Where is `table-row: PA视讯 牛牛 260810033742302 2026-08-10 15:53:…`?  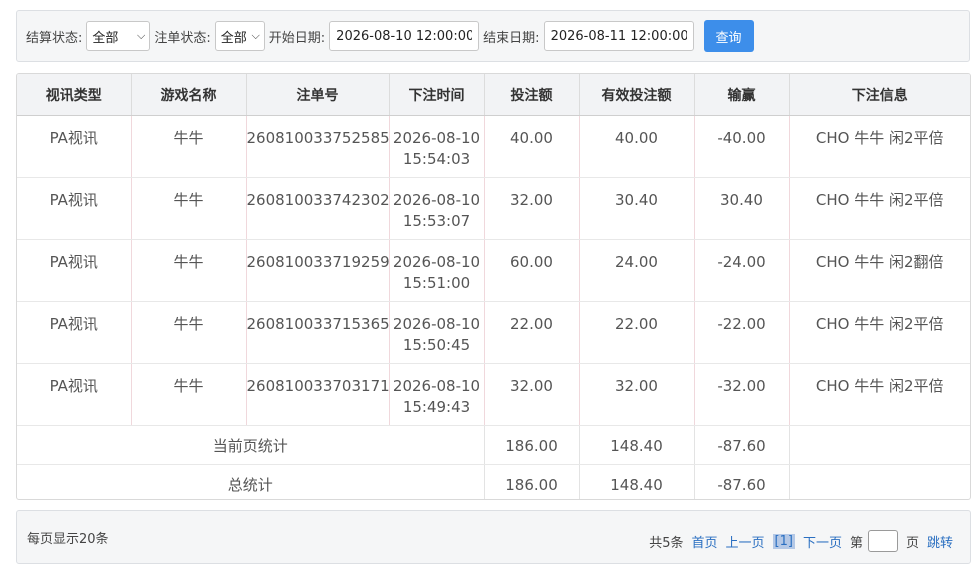 table-row: PA视讯 牛牛 260810033742302 2026-08-10 15:53:… is located at coordinates (493, 208).